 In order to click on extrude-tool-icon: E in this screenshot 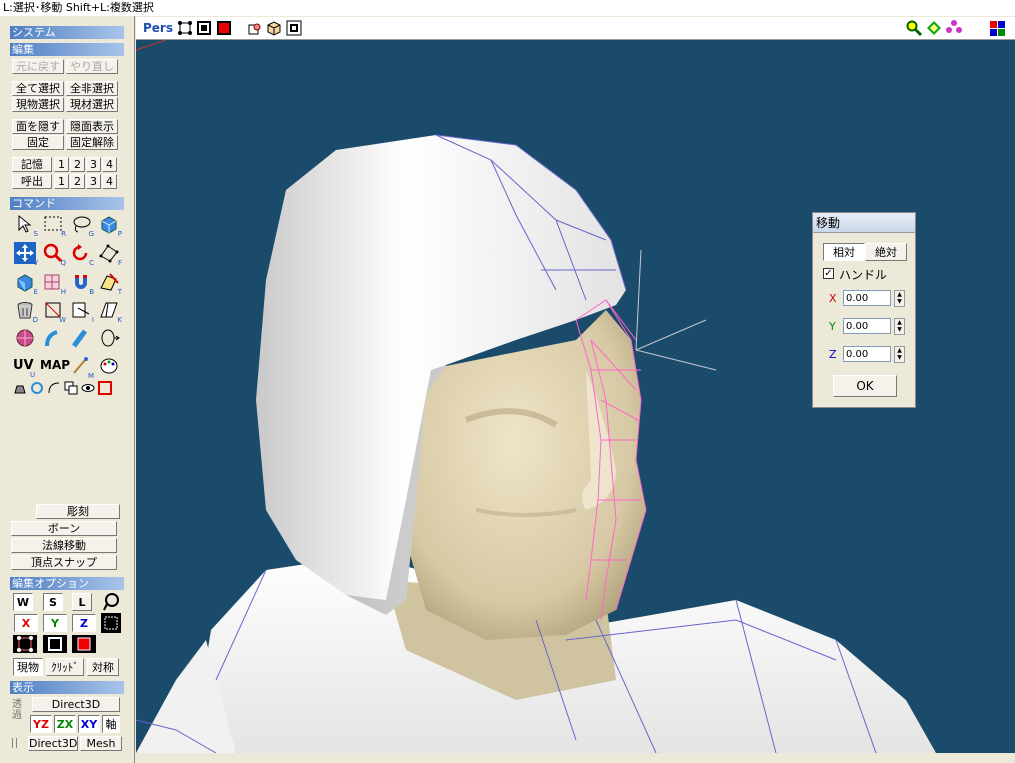, I will do `click(26, 283)`.